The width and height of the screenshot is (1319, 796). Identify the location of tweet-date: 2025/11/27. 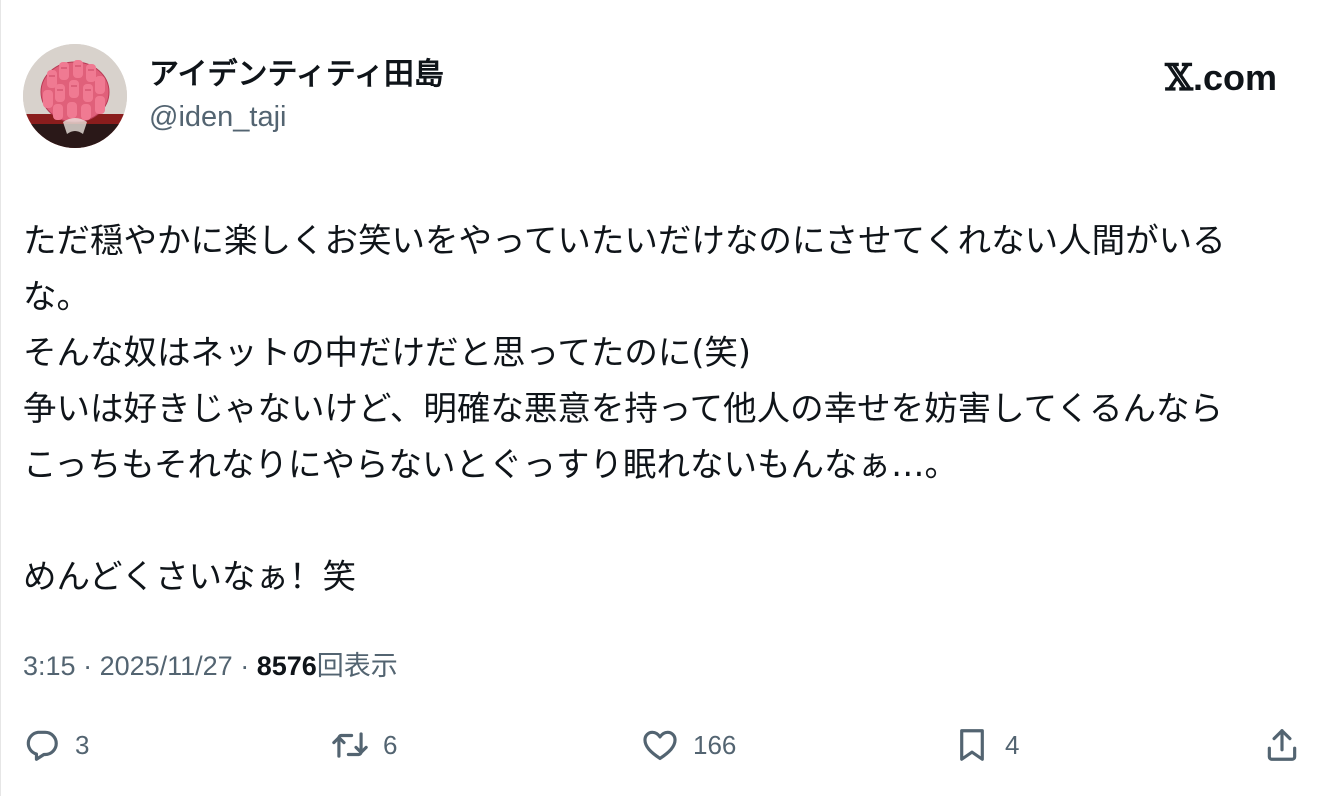
(166, 666).